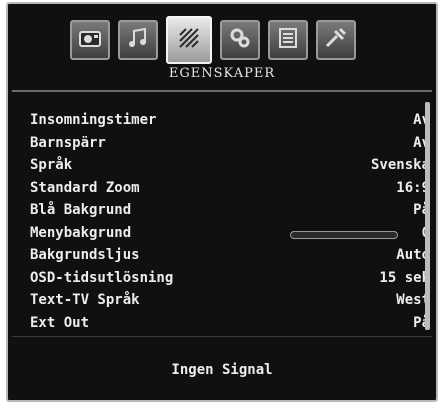 The height and width of the screenshot is (406, 446). Describe the element at coordinates (85, 300) in the screenshot. I see `menu-item-label: Text-TV Språk` at that location.